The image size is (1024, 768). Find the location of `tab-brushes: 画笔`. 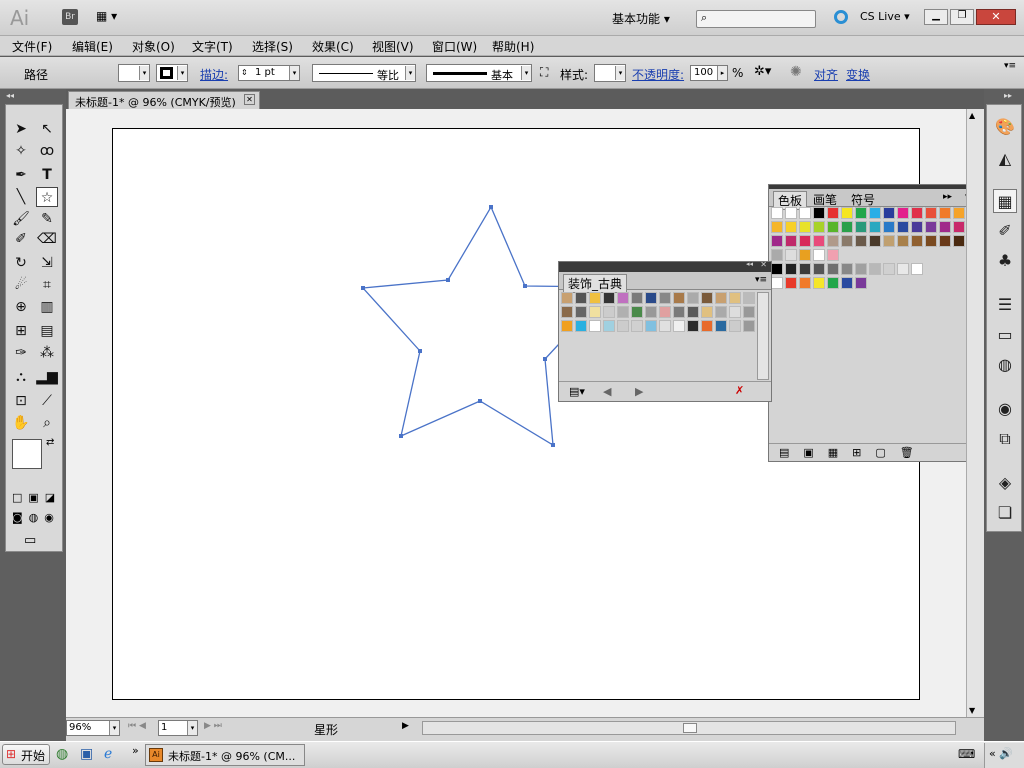

tab-brushes: 画笔 is located at coordinates (825, 199).